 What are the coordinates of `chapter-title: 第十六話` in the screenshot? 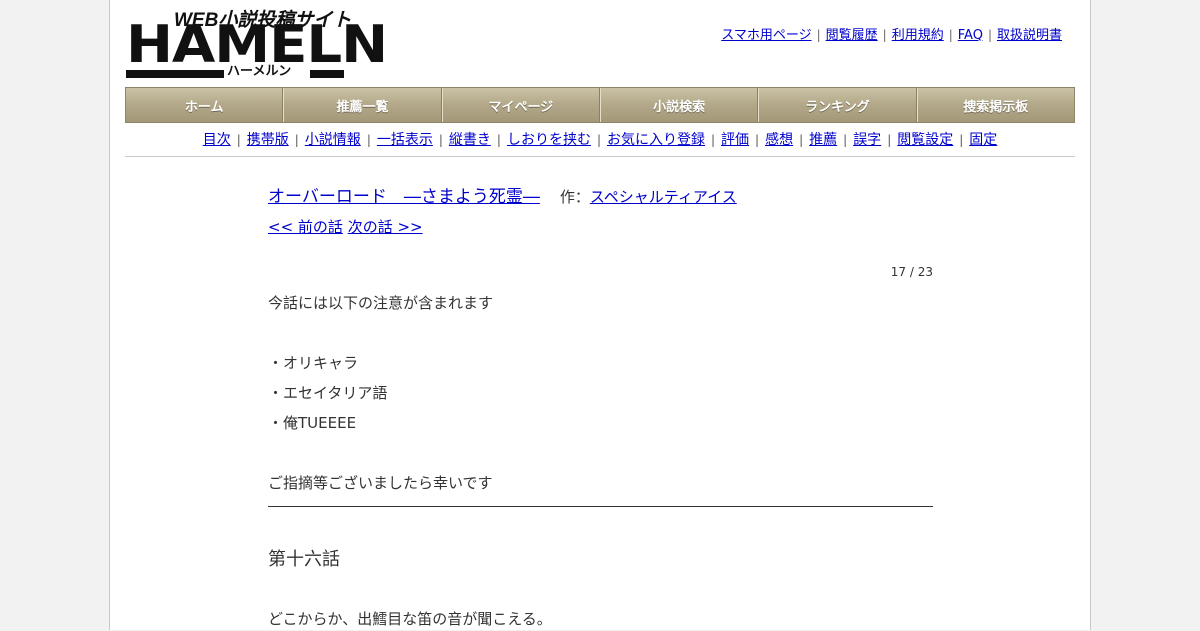 It's located at (304, 559).